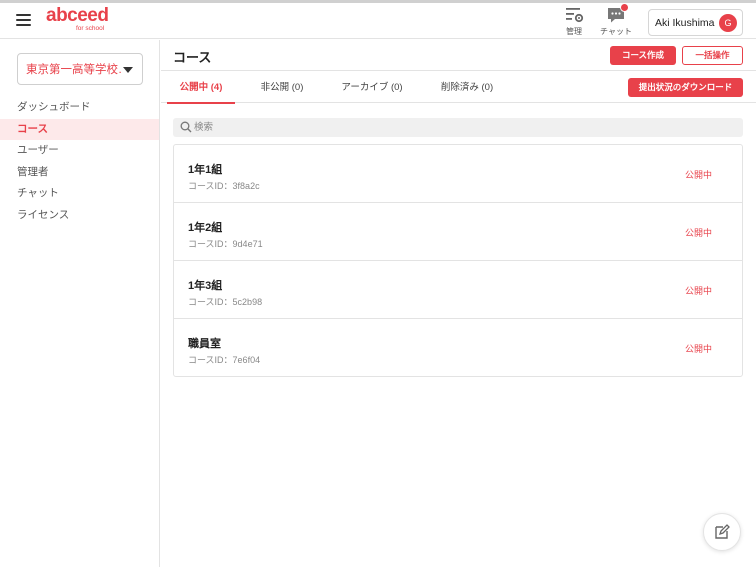 The height and width of the screenshot is (567, 756). Describe the element at coordinates (624, 7) in the screenshot. I see `chat-notification-badge` at that location.